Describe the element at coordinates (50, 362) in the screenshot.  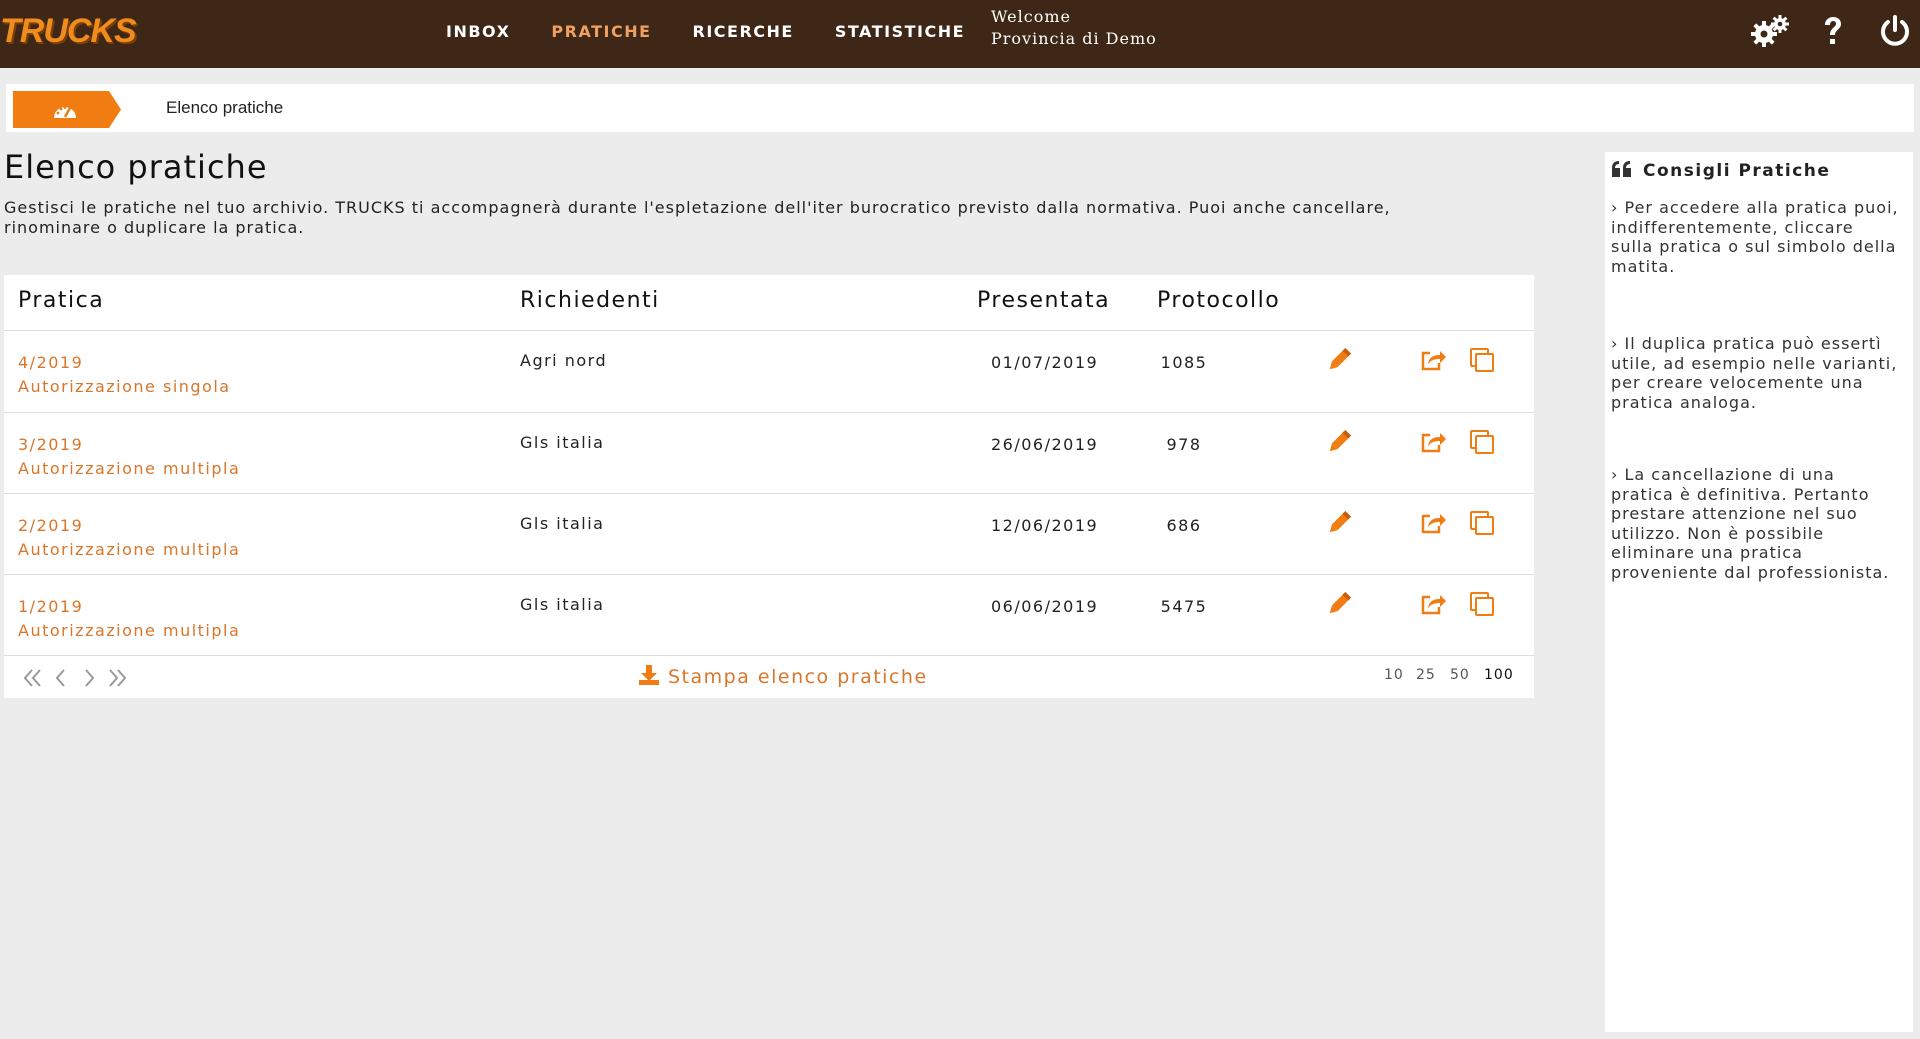
I see `pratica-number-link: 4/2019` at that location.